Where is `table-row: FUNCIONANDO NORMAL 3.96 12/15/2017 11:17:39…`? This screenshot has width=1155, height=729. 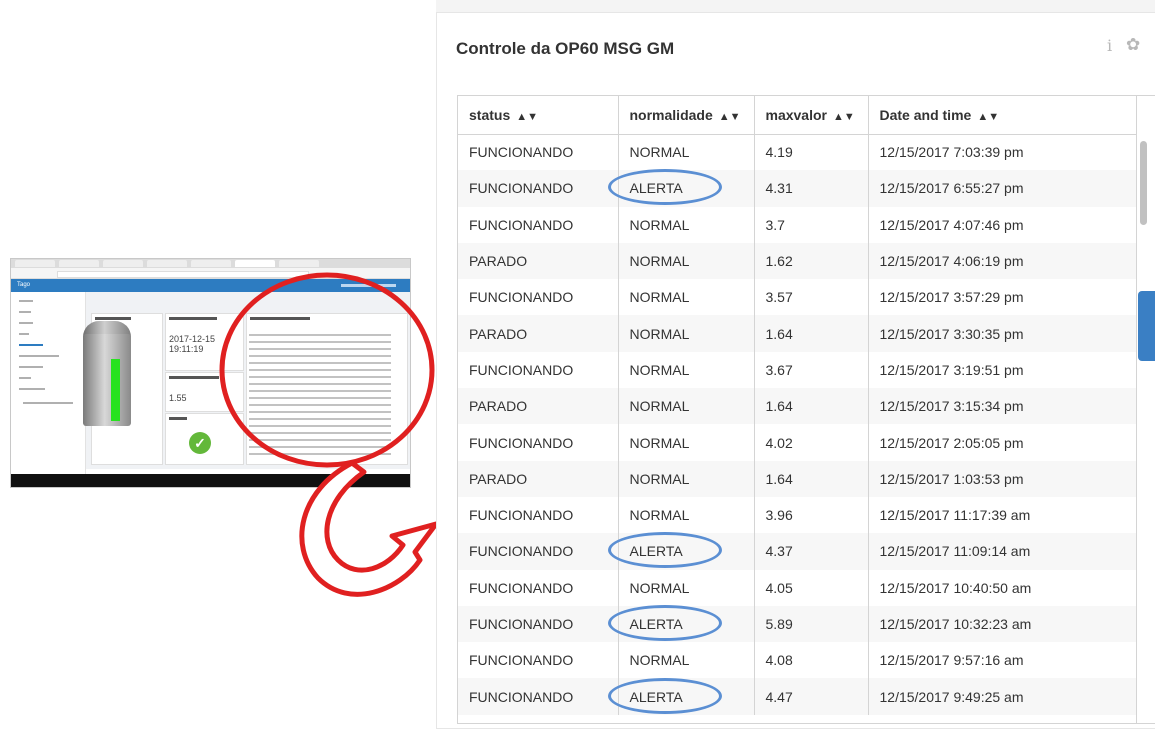
table-row: FUNCIONANDO NORMAL 3.96 12/15/2017 11:17:39… is located at coordinates (798, 515).